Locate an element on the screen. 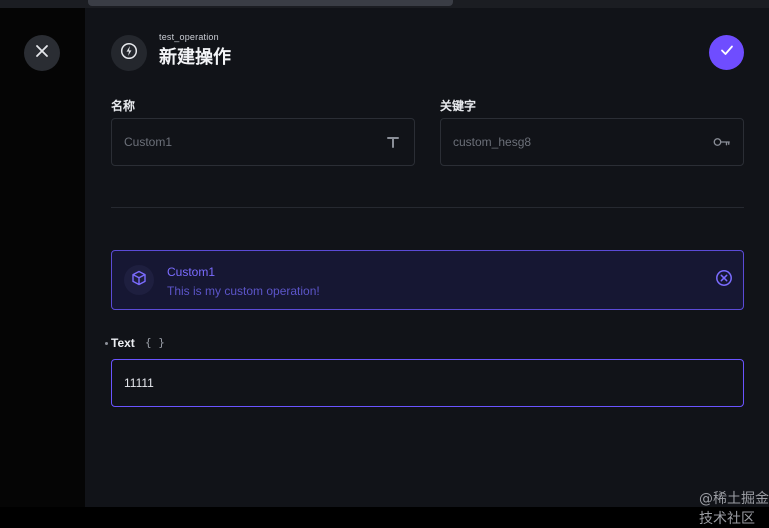  close-icon is located at coordinates (42, 53).